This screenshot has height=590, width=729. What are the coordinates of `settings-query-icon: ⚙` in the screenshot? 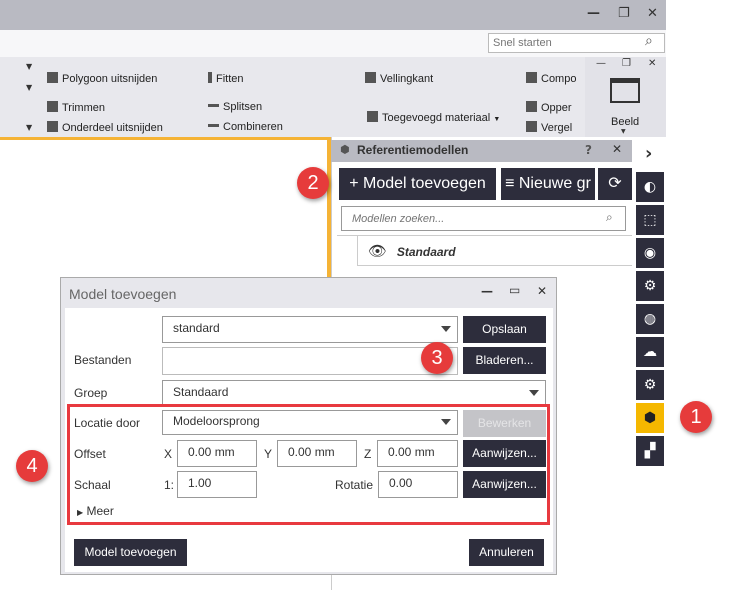 It's located at (650, 286).